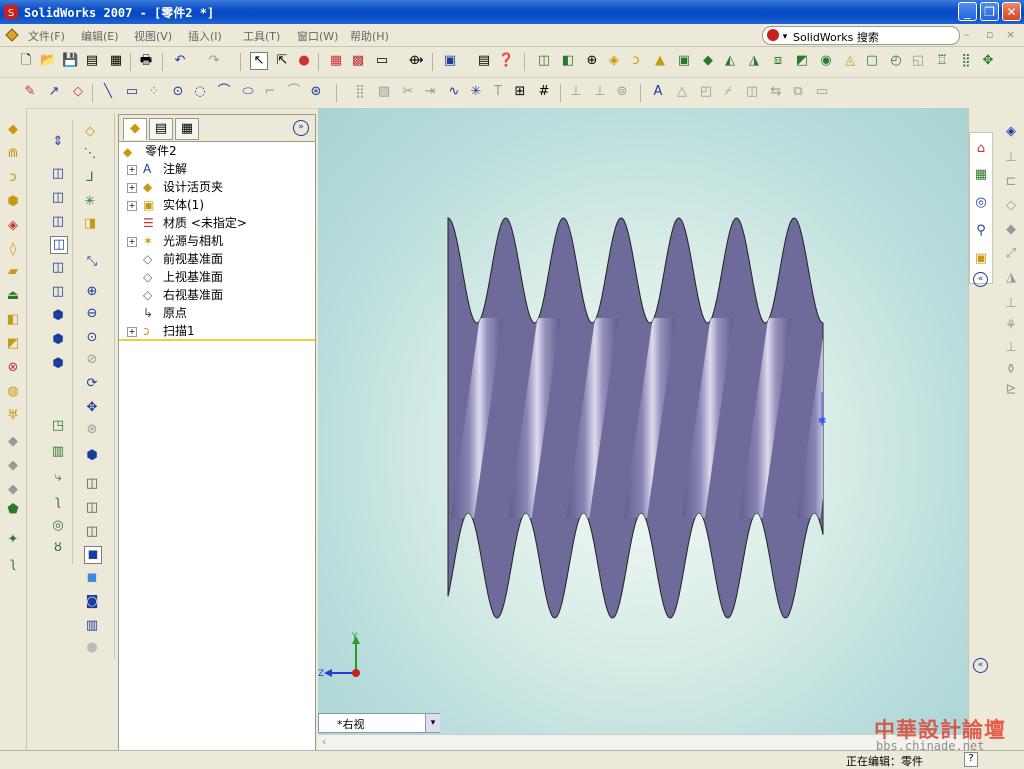  I want to click on sketch-point-icon: ✳, so click(476, 92).